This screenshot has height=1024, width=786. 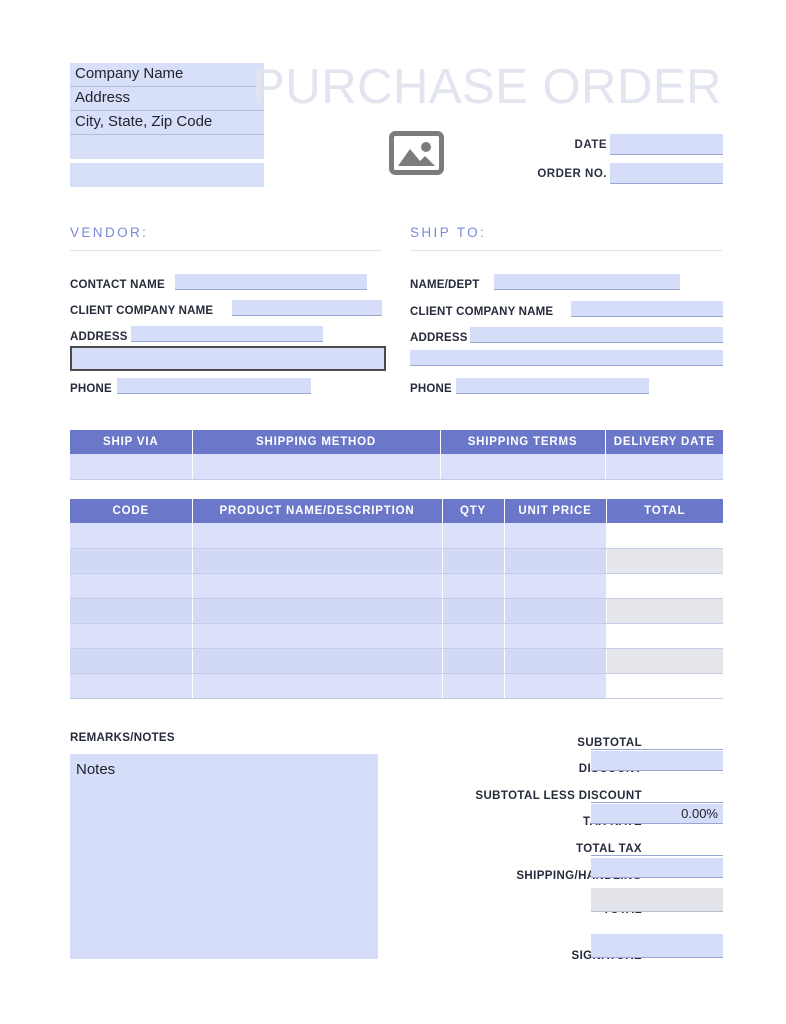 I want to click on company-city-state-zip-field: City, State, Zip Code, so click(x=167, y=123).